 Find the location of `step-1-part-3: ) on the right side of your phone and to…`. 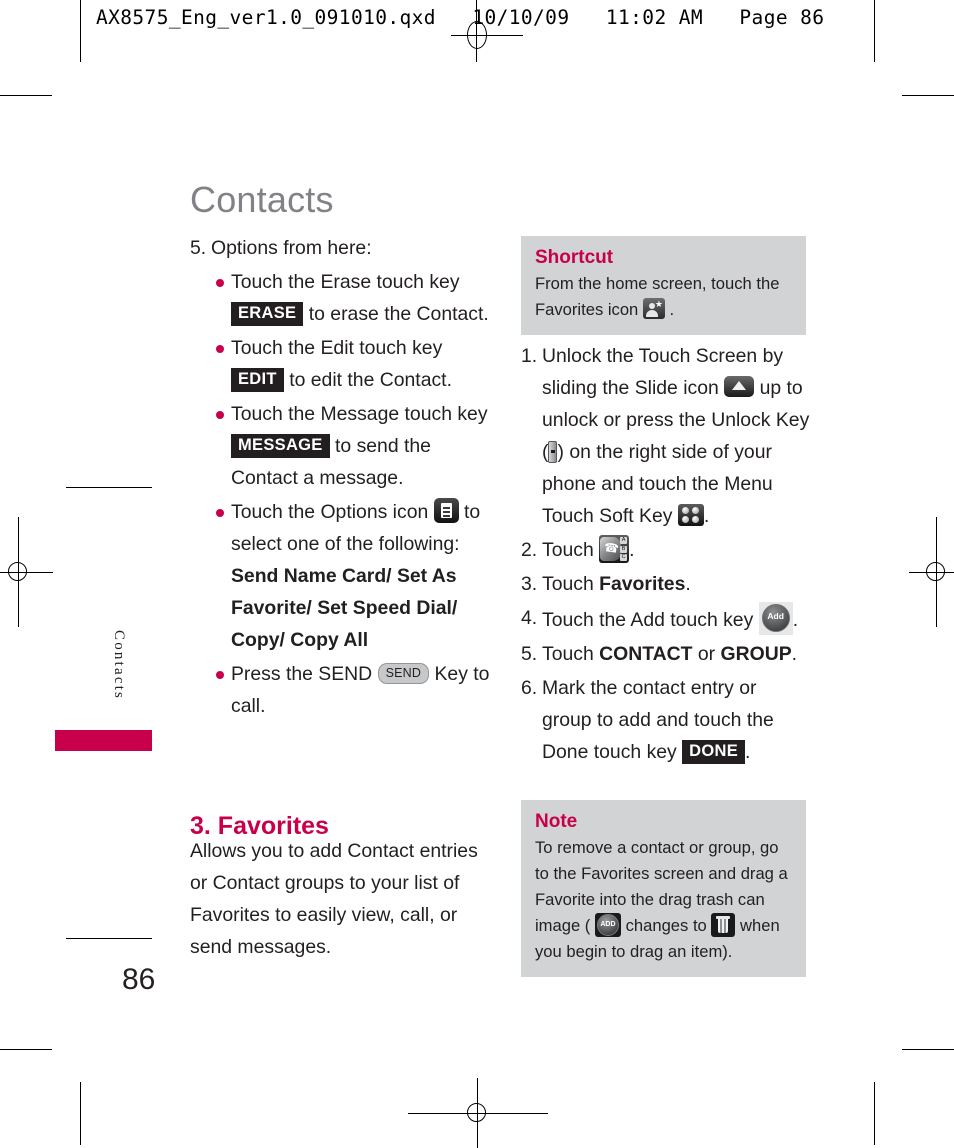

step-1-part-3: ) on the right side of your phone and to… is located at coordinates (657, 484).